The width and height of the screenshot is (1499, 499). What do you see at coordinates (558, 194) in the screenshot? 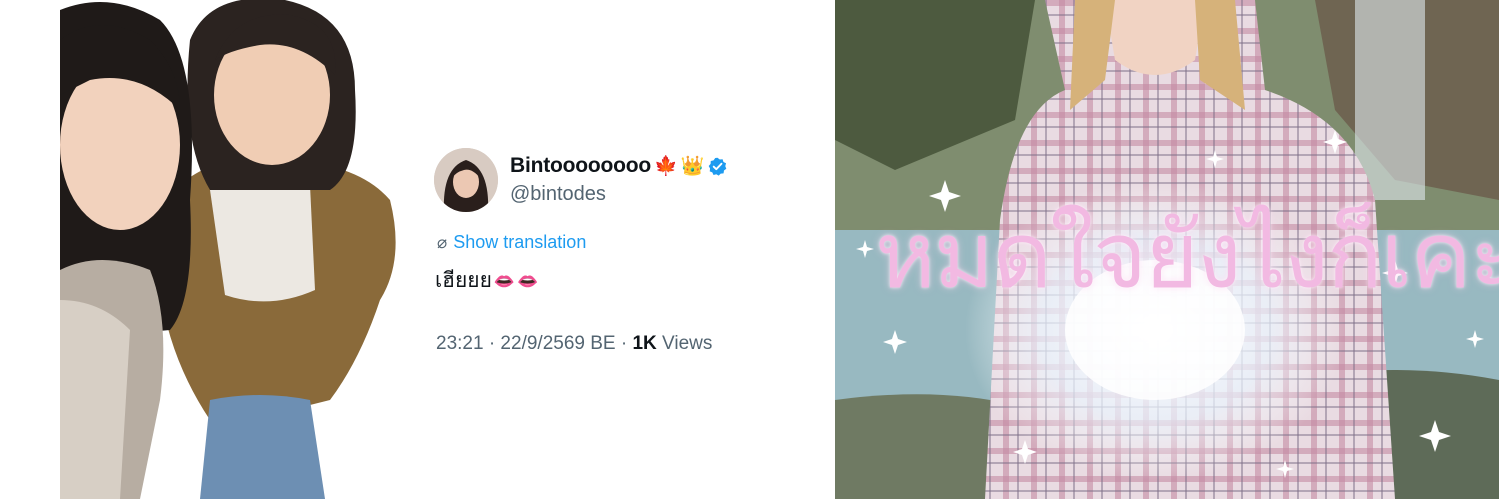
I see `user-handle: @bintodes` at bounding box center [558, 194].